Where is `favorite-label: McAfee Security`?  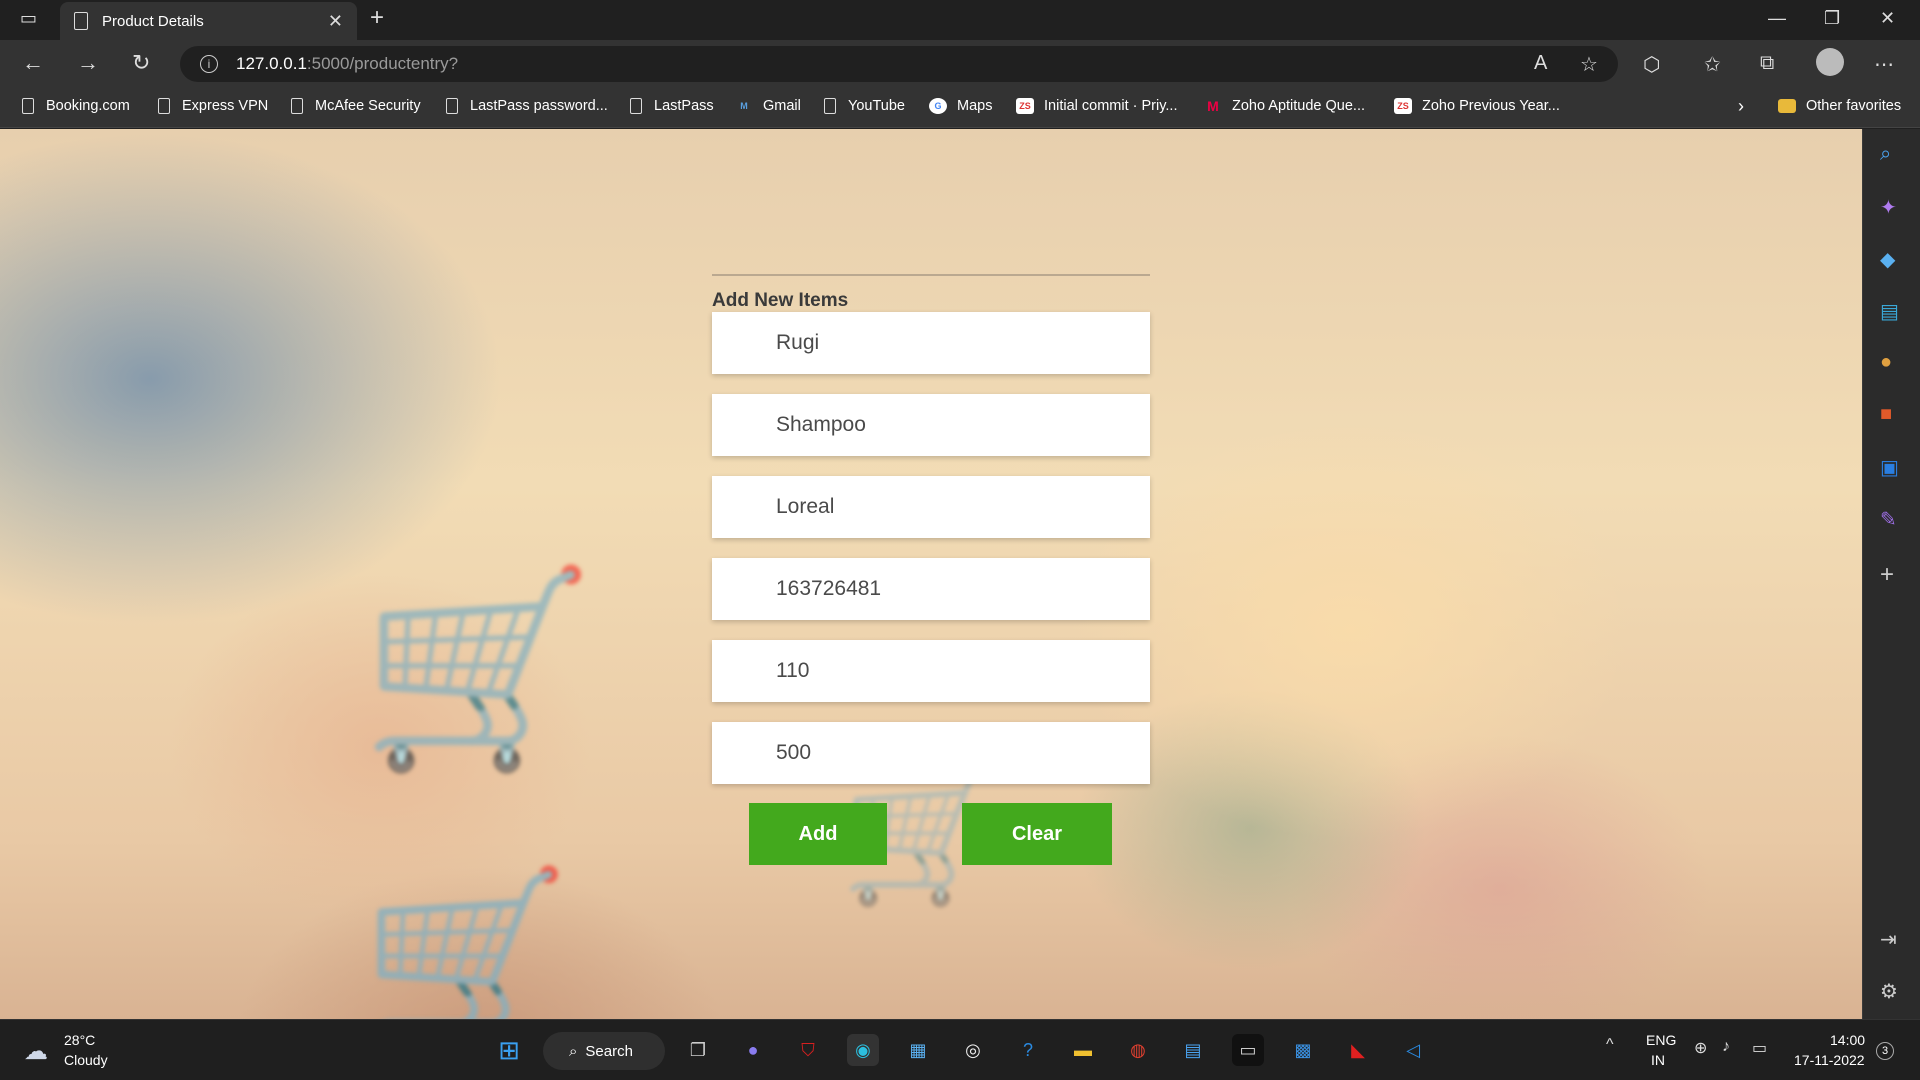
favorite-label: McAfee Security is located at coordinates (368, 106).